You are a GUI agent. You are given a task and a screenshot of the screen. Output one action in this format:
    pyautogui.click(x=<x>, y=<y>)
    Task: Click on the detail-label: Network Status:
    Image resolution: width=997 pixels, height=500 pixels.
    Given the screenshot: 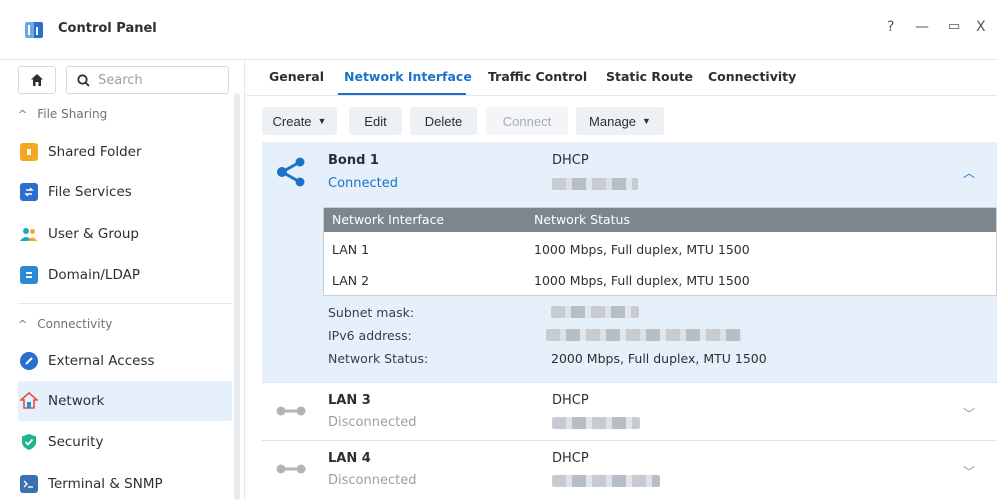 What is the action you would take?
    pyautogui.click(x=378, y=358)
    